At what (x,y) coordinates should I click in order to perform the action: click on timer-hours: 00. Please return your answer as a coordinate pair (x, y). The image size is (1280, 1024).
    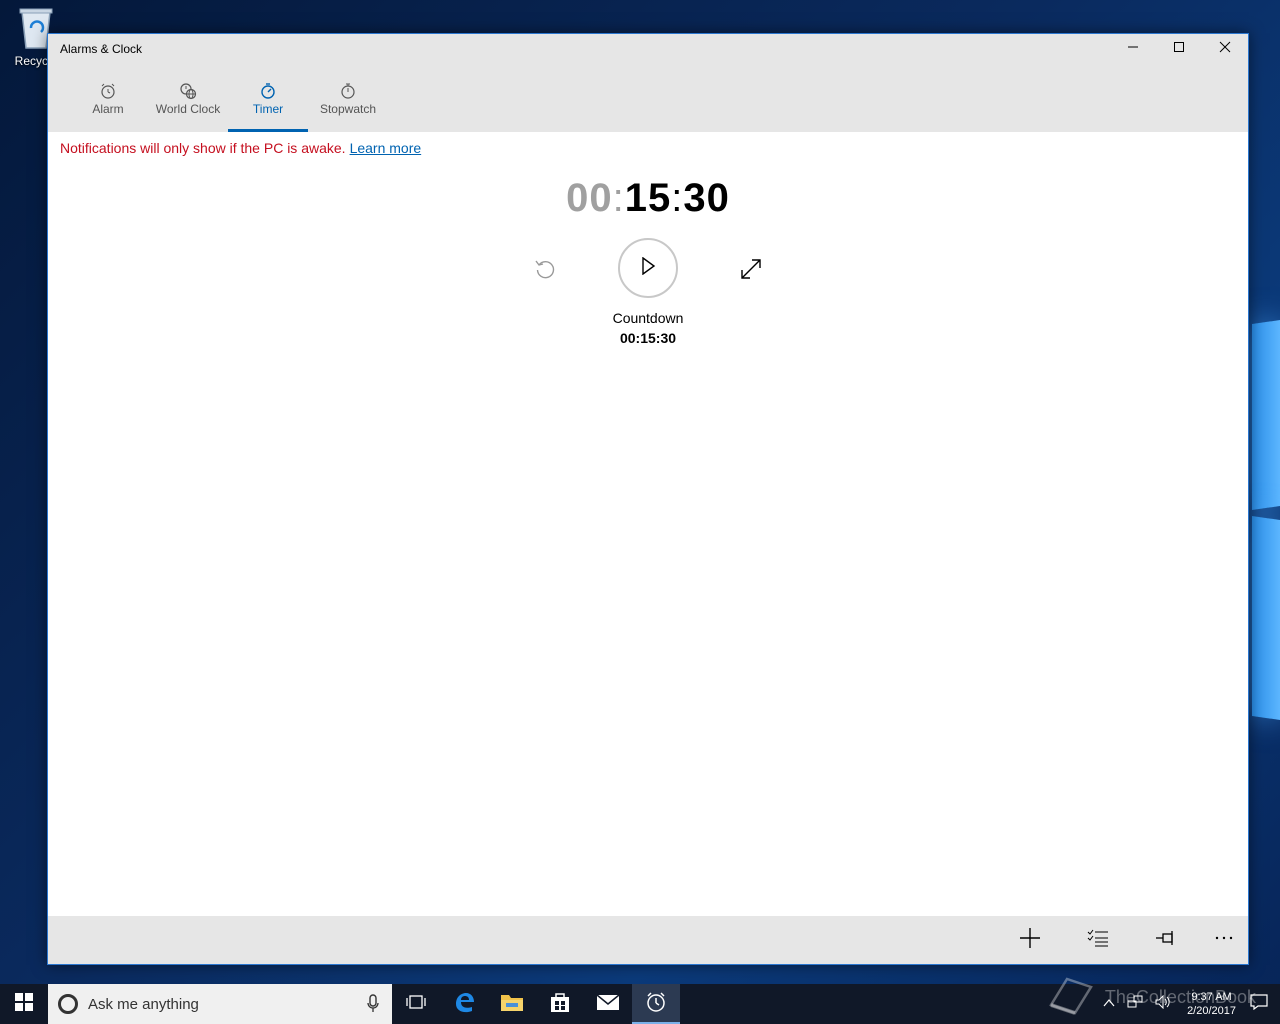
    Looking at the image, I should click on (589, 198).